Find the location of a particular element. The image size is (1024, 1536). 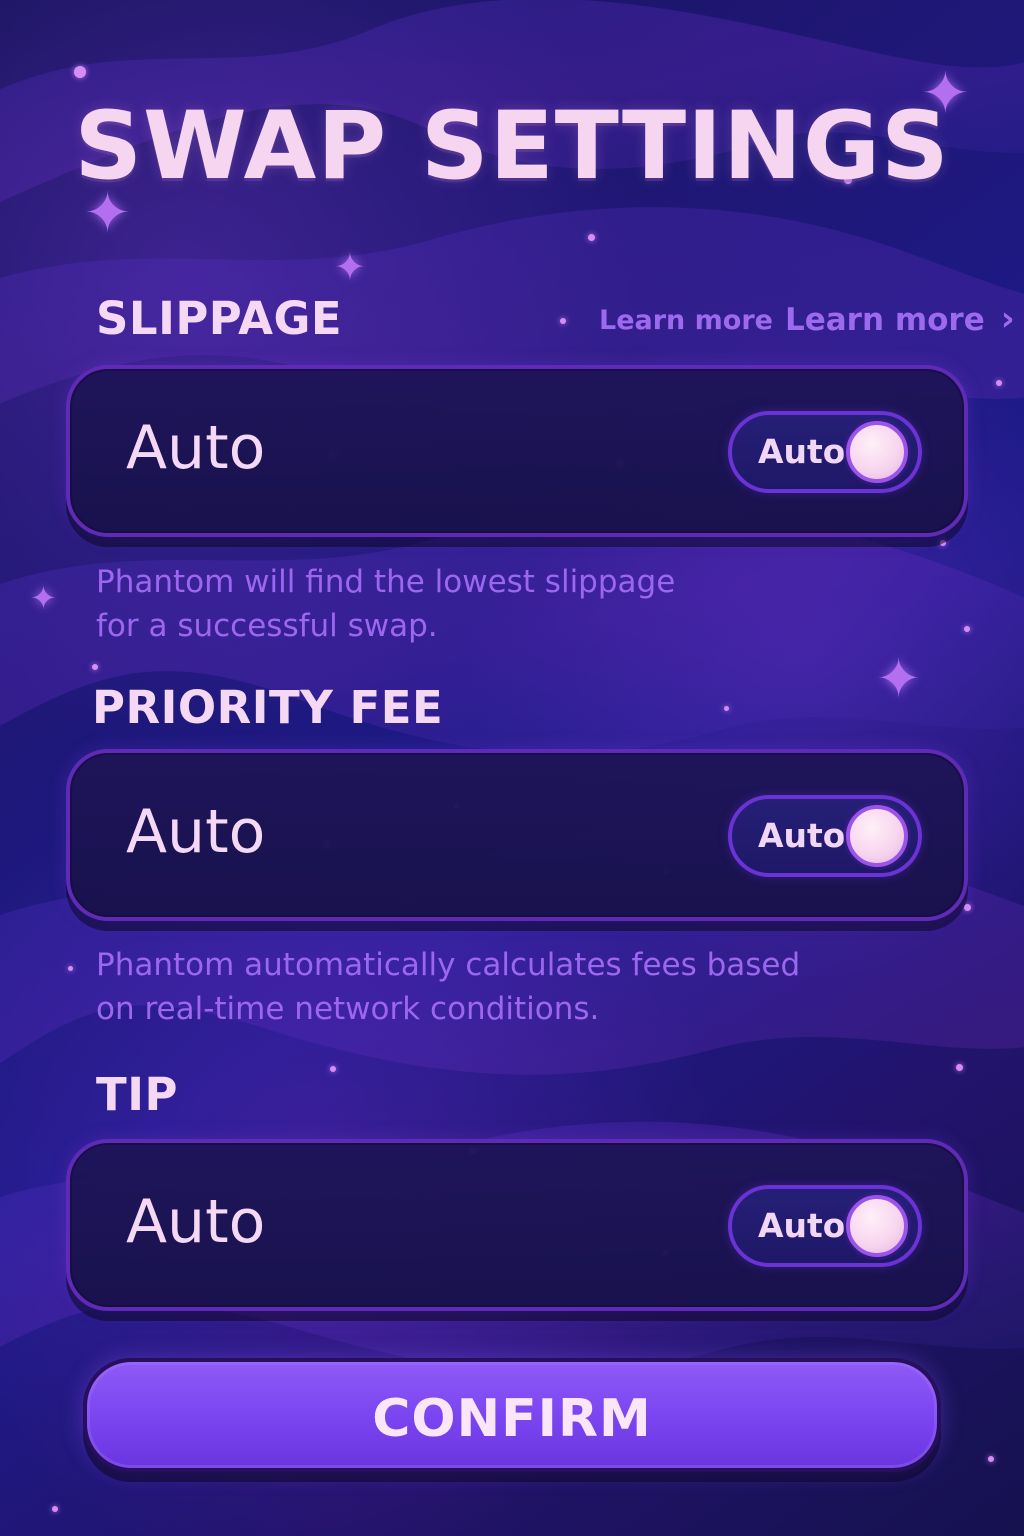

page-title: SWAP SETTINGS is located at coordinates (512, 146).